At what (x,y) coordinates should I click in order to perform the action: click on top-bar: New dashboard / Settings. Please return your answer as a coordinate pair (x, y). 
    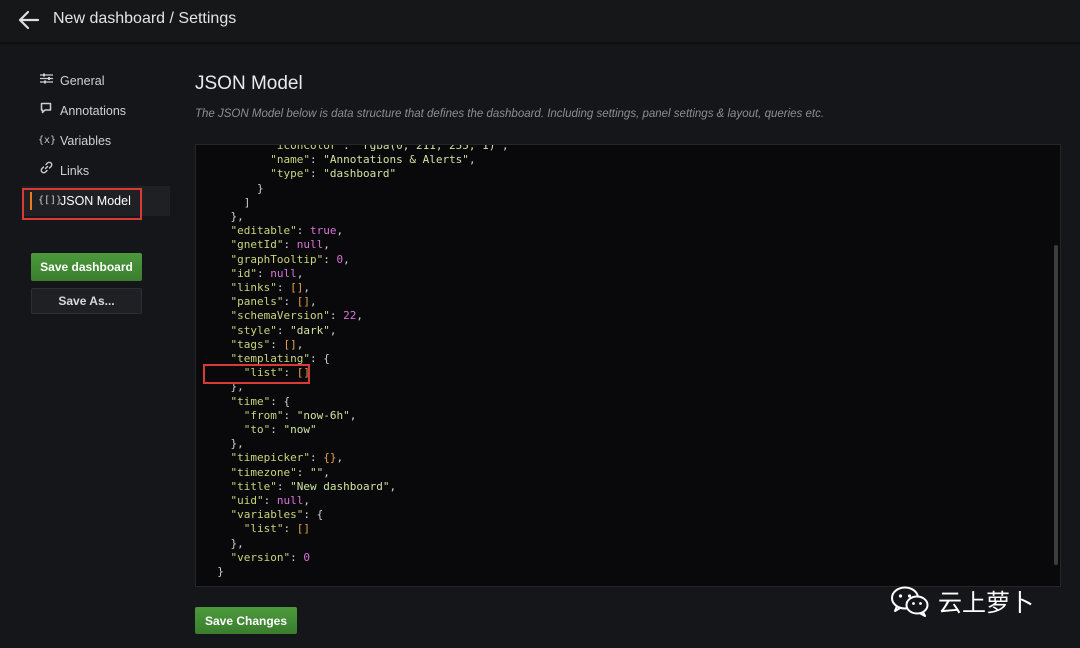
    Looking at the image, I should click on (540, 21).